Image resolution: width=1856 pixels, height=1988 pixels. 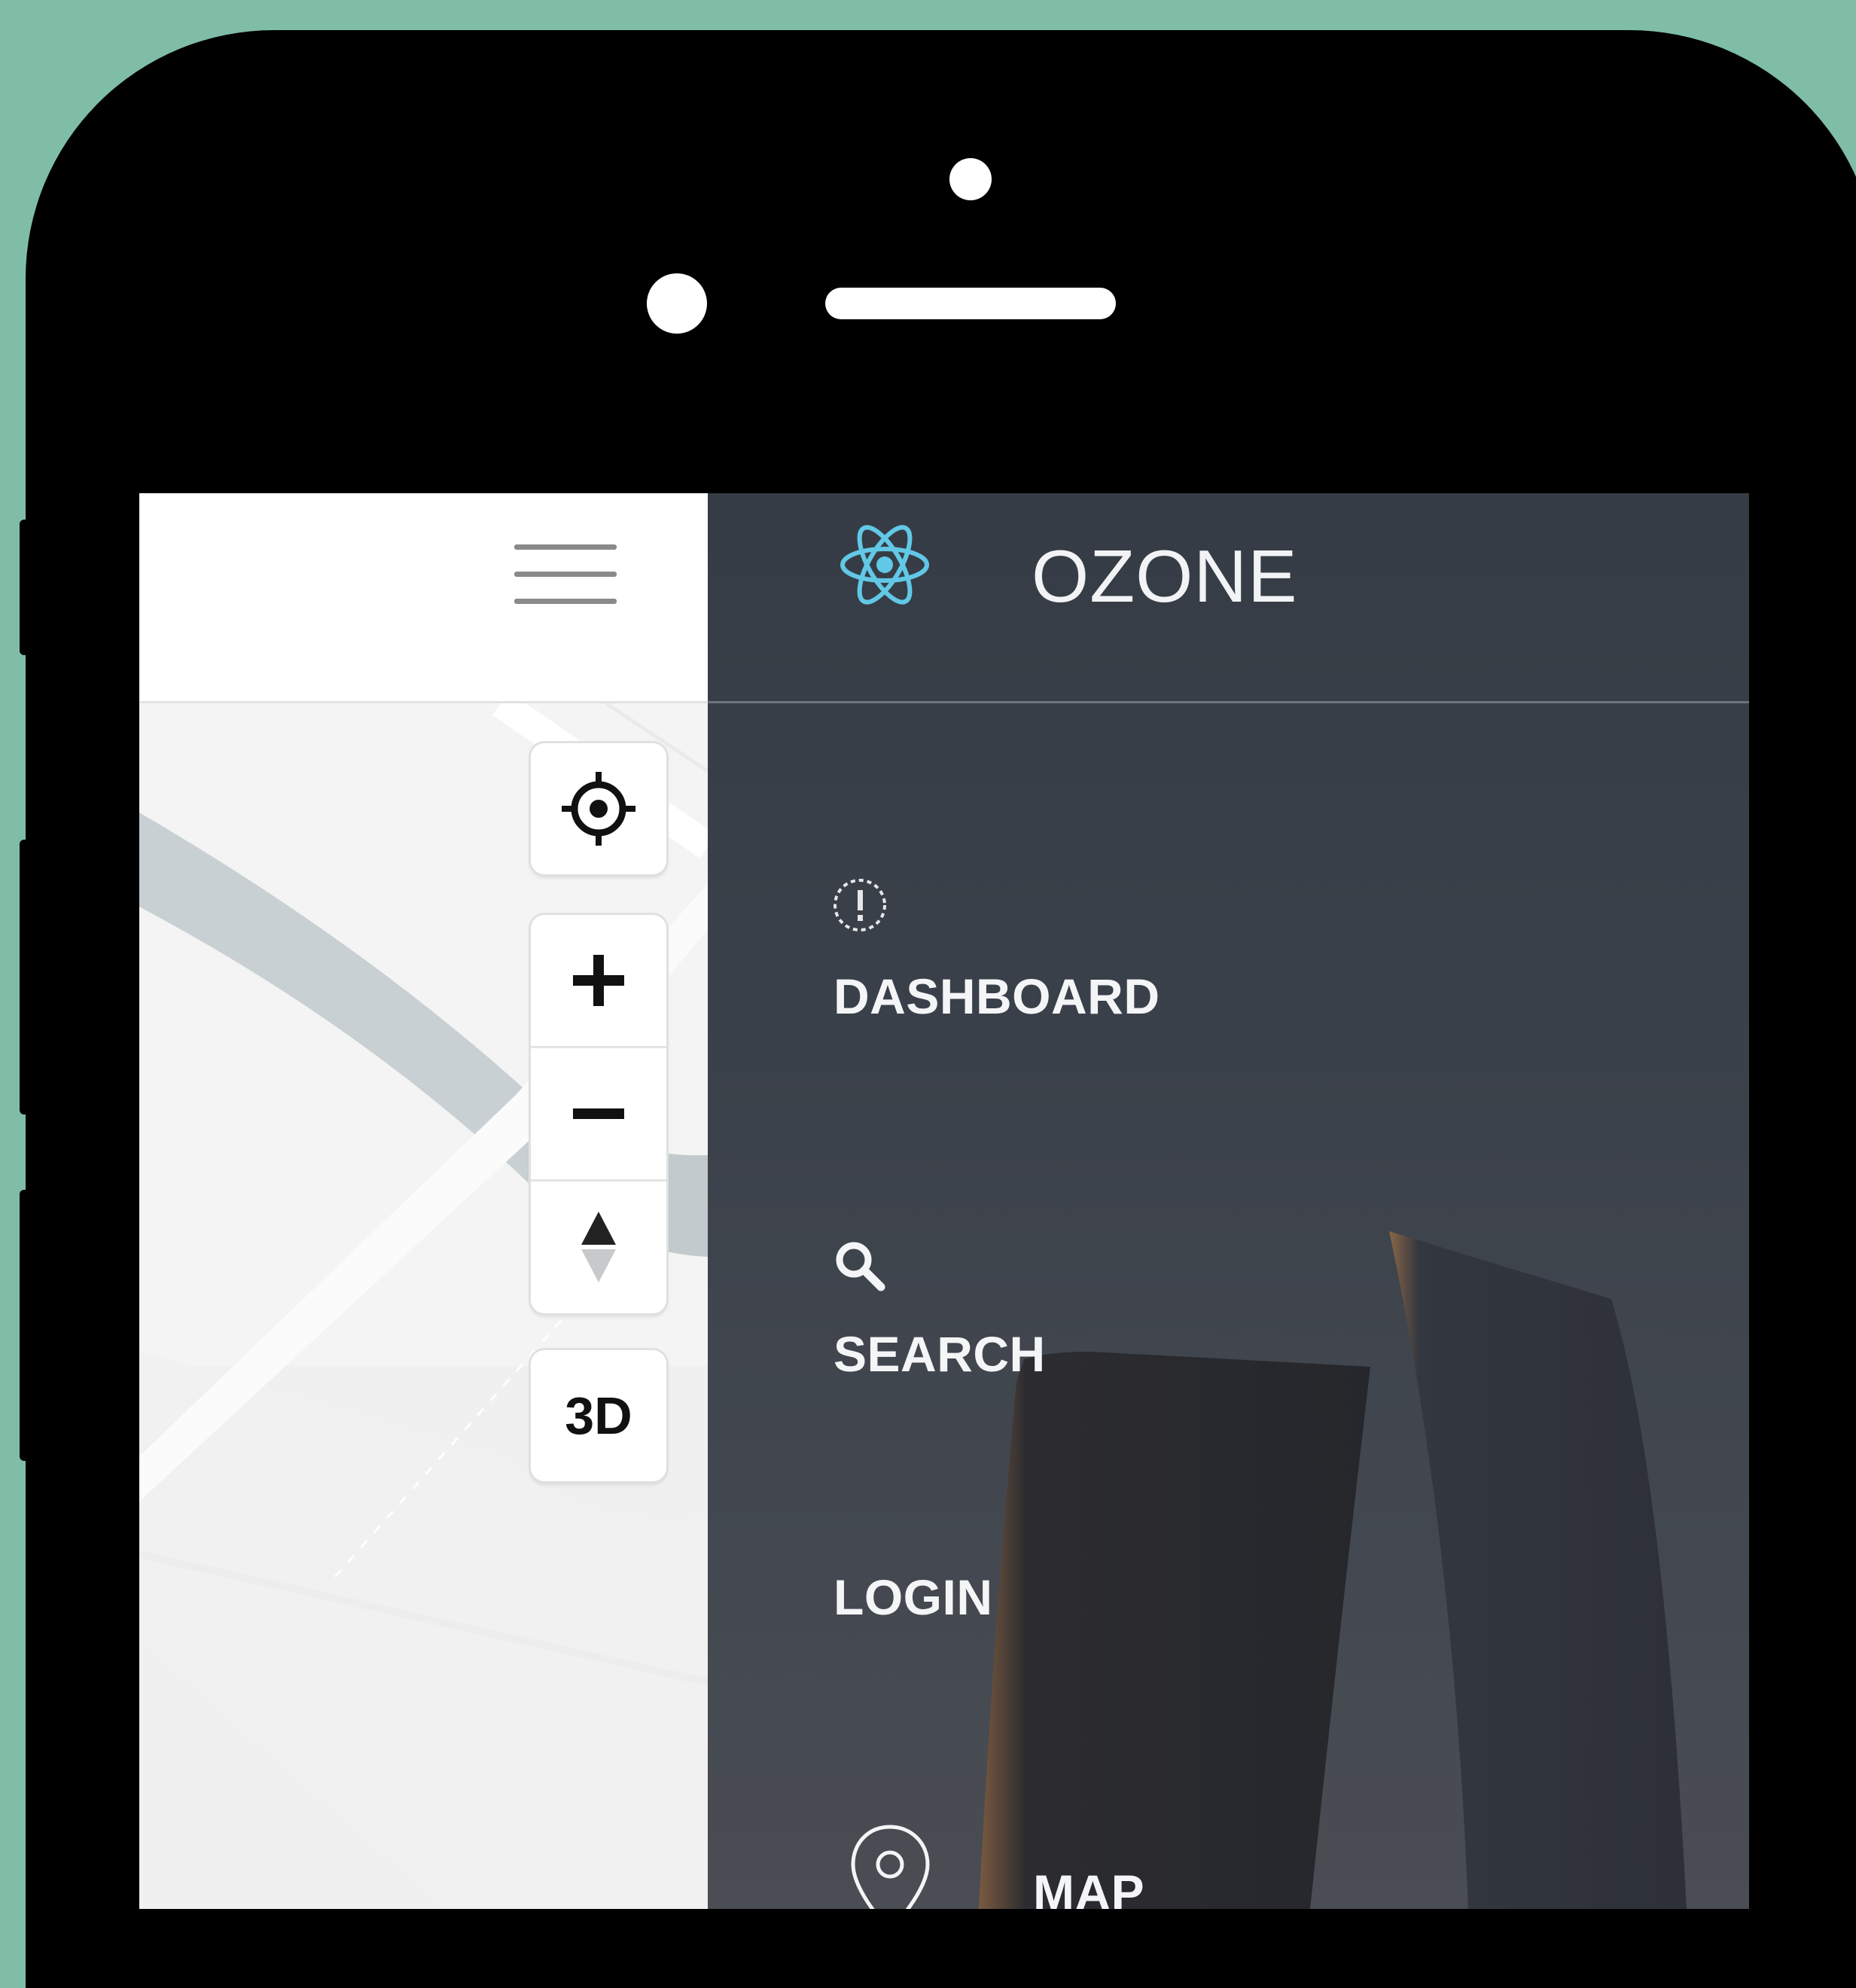 I want to click on drawer-header: OZONE, so click(x=1228, y=598).